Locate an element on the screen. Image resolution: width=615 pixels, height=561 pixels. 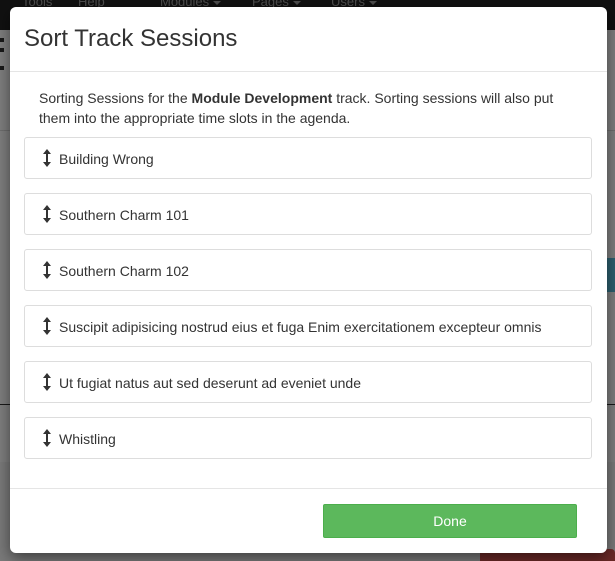
modal-footer: Done is located at coordinates (308, 520).